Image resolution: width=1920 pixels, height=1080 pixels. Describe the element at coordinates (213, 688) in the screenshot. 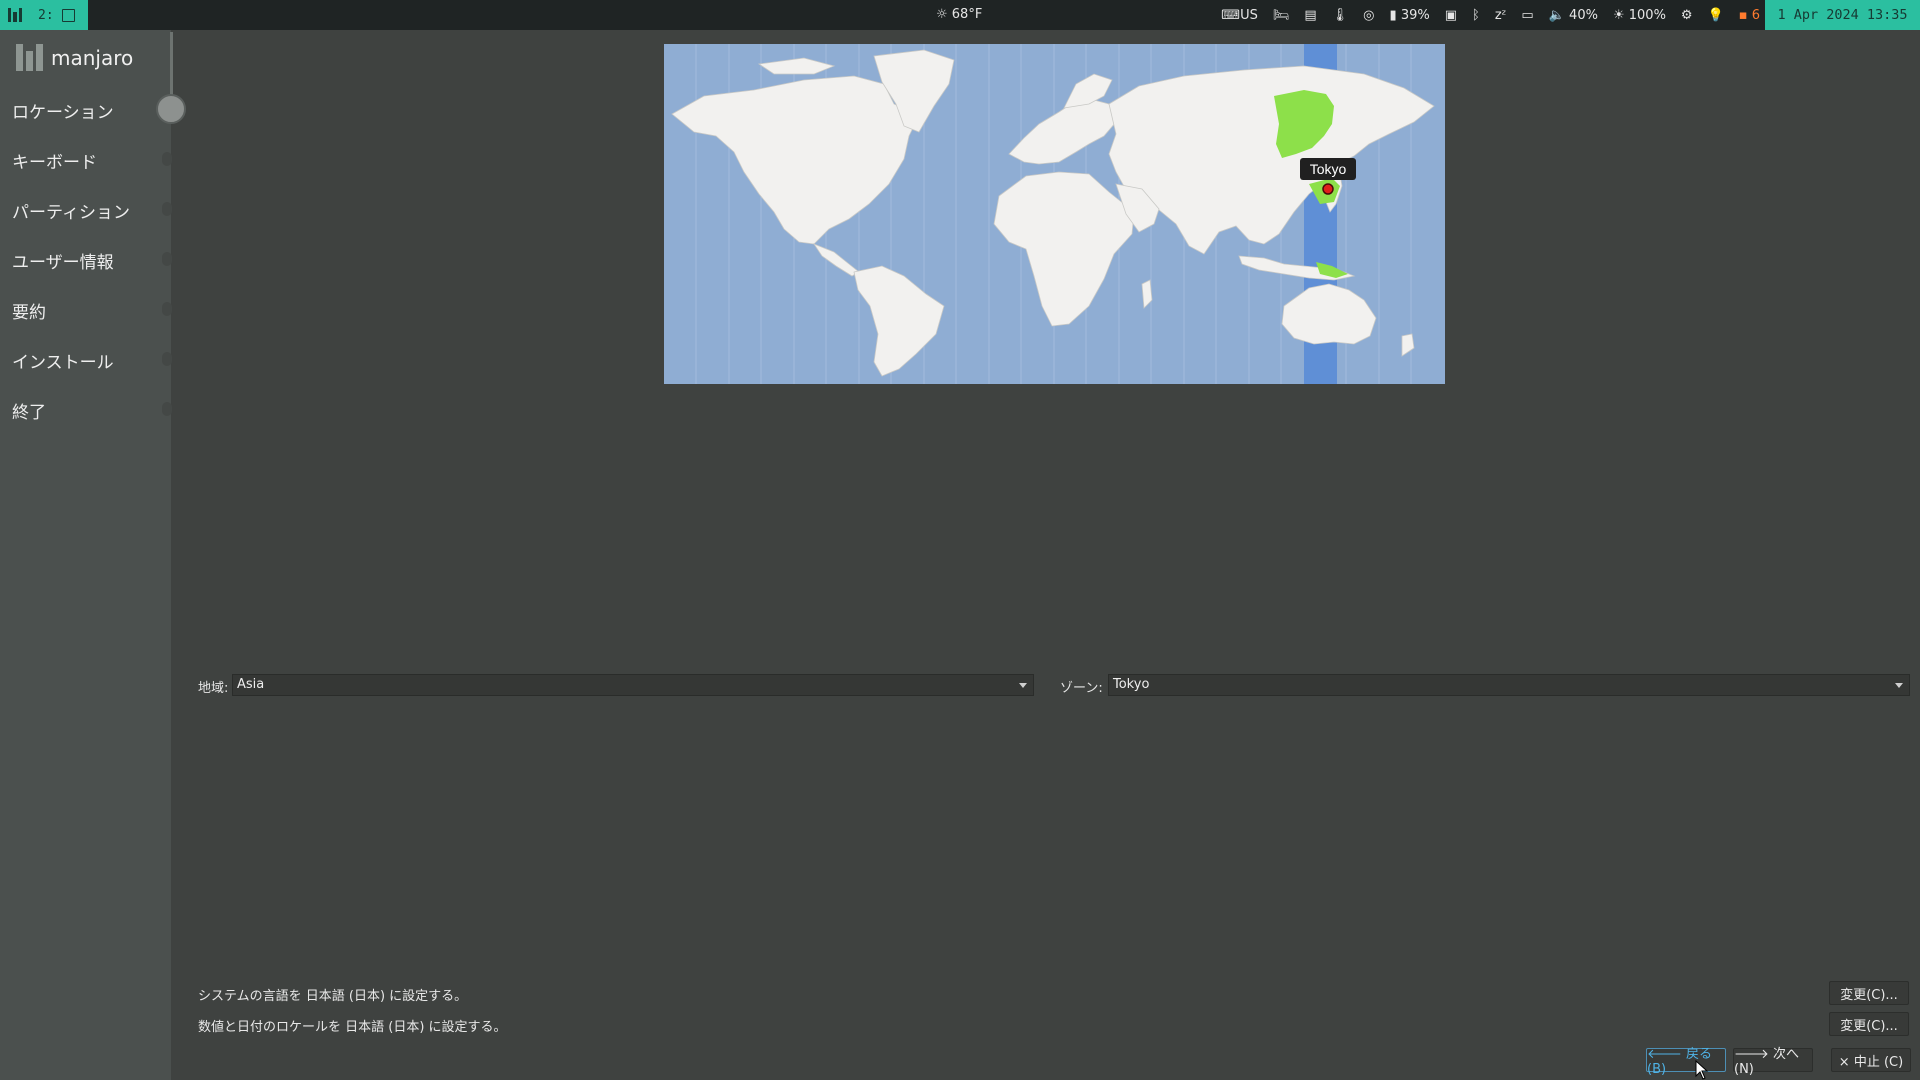

I see `region-label: 地域:` at that location.